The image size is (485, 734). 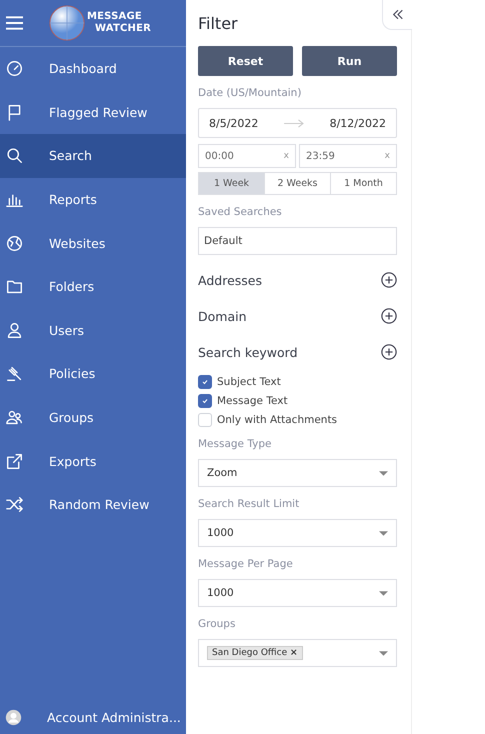 I want to click on shuffle-icon, so click(x=14, y=505).